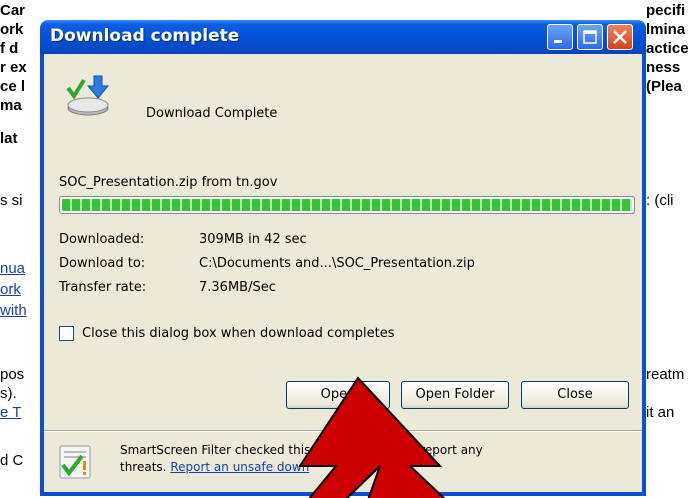 The image size is (696, 498). What do you see at coordinates (337, 263) in the screenshot?
I see `download-to-value: C:\Documents and...\SOC_Presentation.zip` at bounding box center [337, 263].